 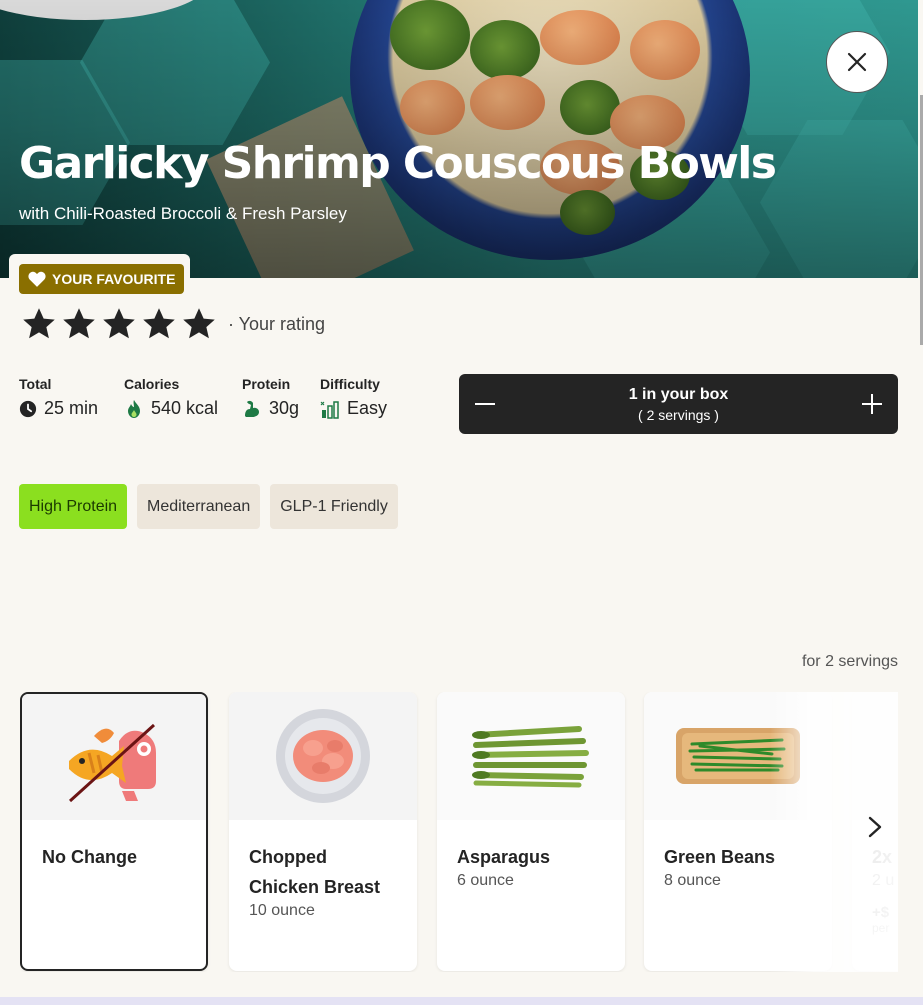 What do you see at coordinates (678, 404) in the screenshot?
I see `box-quantity-control: 1 in your box ( 2 servings )` at bounding box center [678, 404].